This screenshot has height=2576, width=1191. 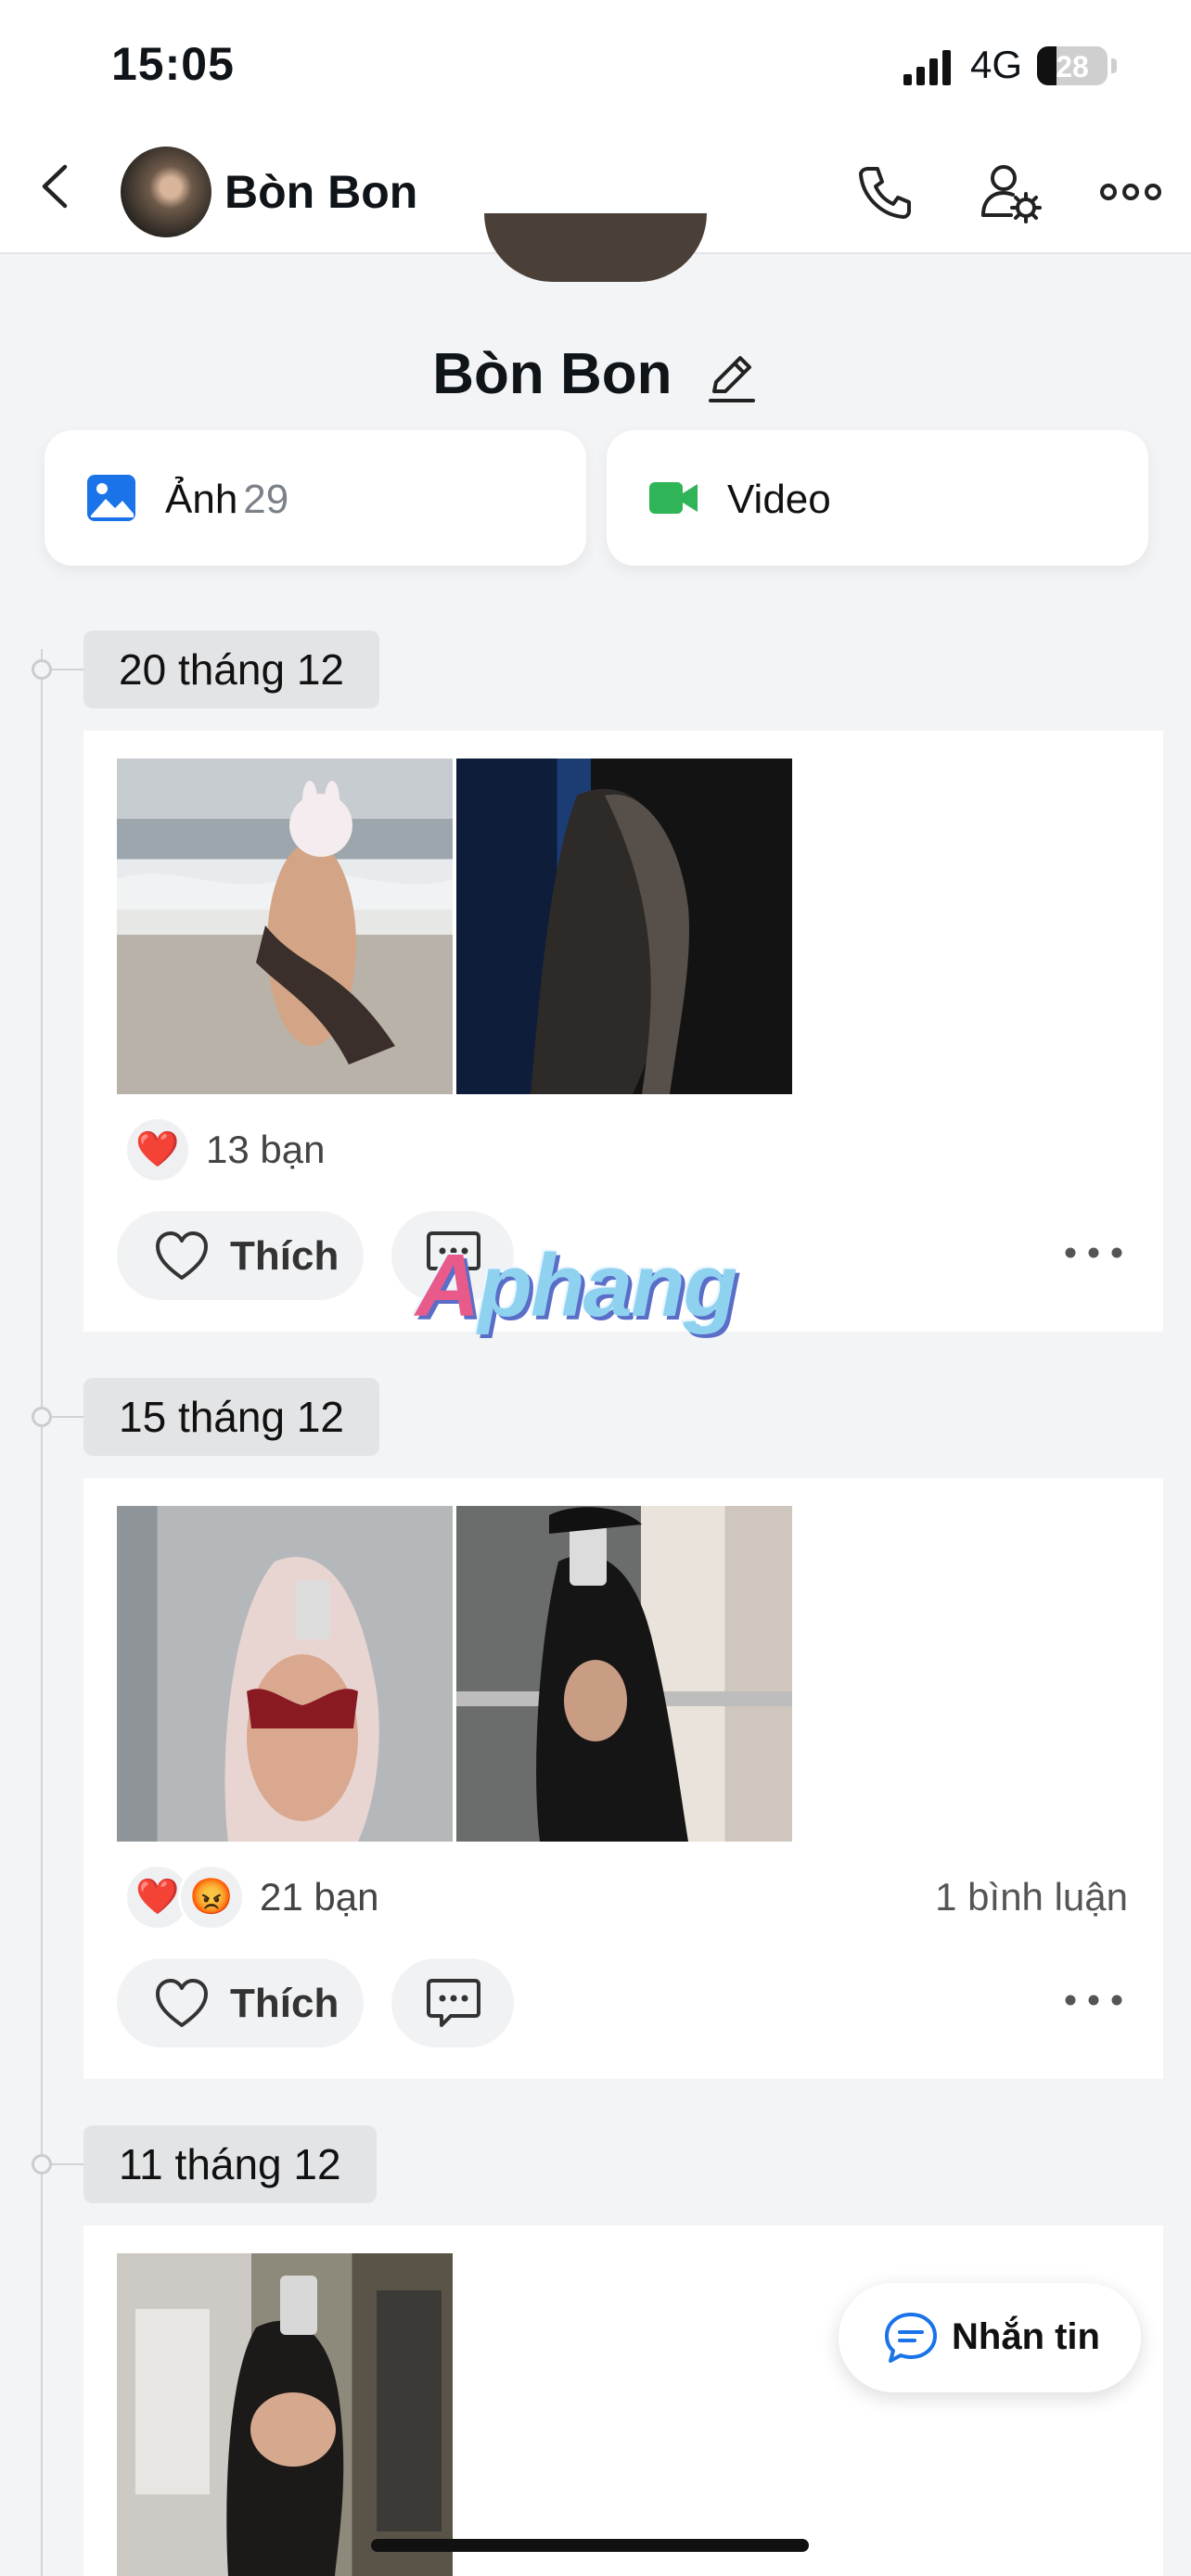 I want to click on more-options-icon, so click(x=1130, y=191).